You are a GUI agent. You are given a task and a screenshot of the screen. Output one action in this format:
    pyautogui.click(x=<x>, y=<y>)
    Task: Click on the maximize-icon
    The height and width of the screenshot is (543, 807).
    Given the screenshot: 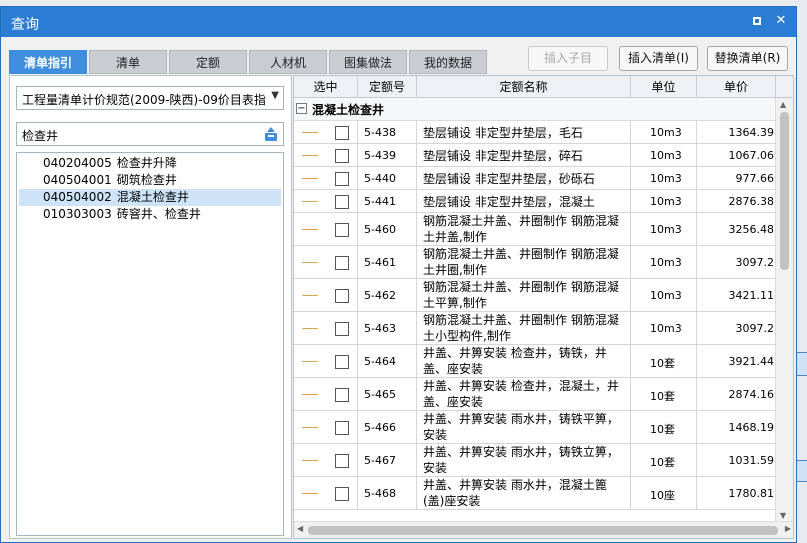 What is the action you would take?
    pyautogui.click(x=757, y=21)
    